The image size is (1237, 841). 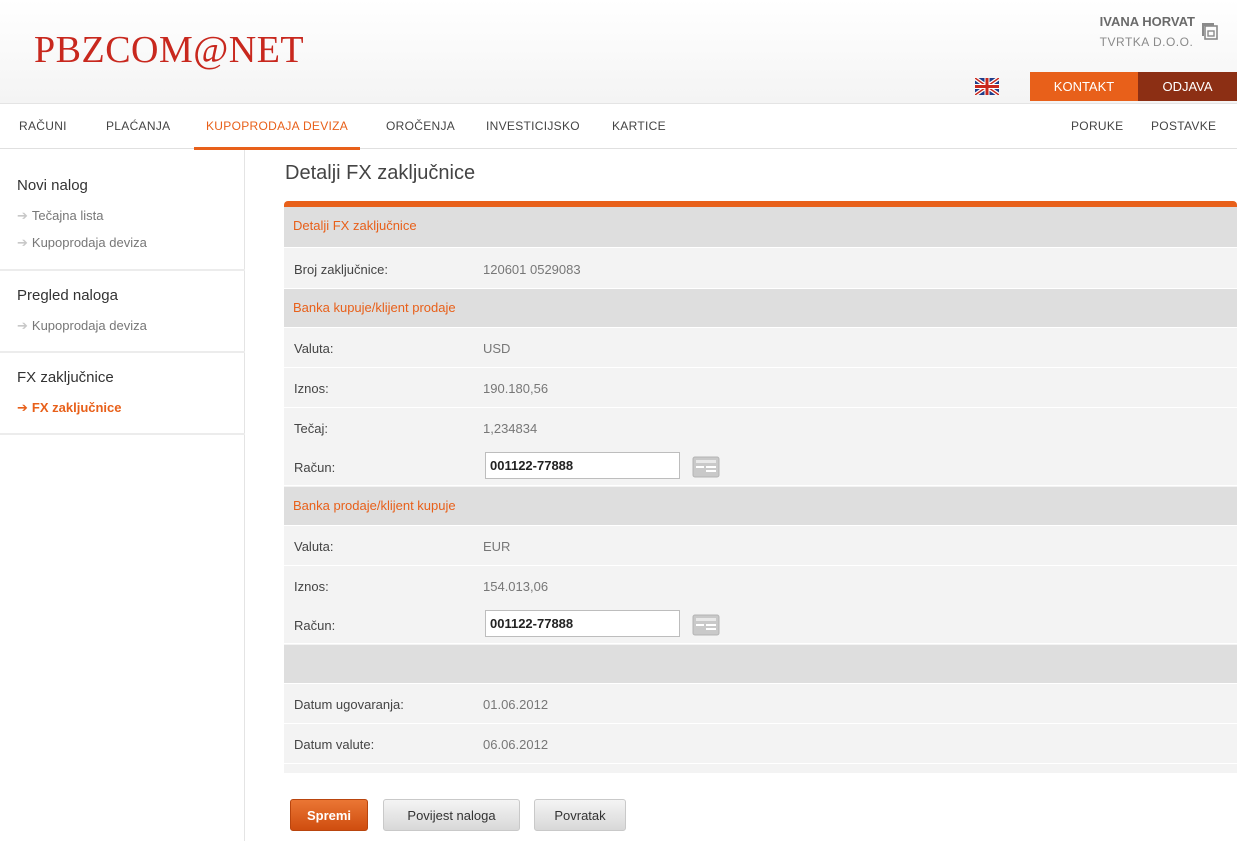 I want to click on section-header-bank-sells: Banka prodaje/klijent kupuje, so click(x=760, y=506).